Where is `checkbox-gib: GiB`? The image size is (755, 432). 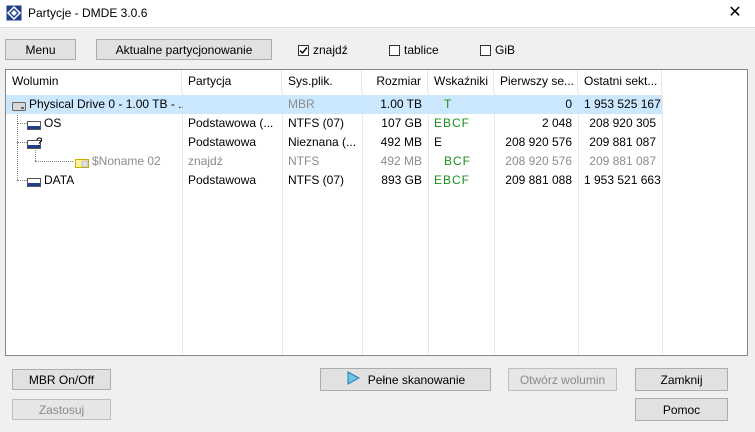
checkbox-gib: GiB is located at coordinates (497, 50).